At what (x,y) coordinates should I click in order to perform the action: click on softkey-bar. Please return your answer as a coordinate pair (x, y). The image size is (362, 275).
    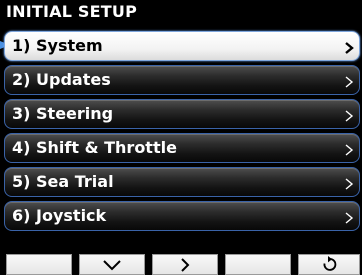
    Looking at the image, I should click on (181, 263).